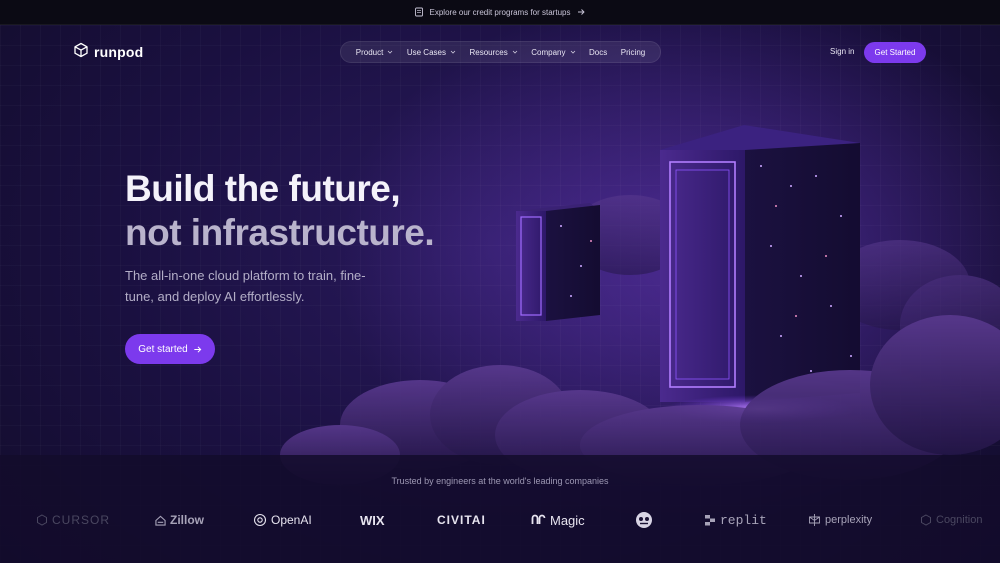  I want to click on logo-civitai: CIVITAI, so click(461, 520).